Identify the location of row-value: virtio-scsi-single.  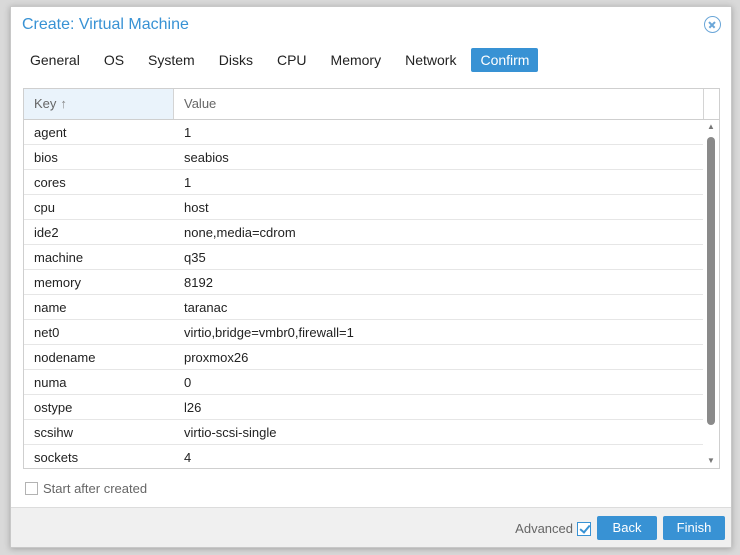
(230, 432).